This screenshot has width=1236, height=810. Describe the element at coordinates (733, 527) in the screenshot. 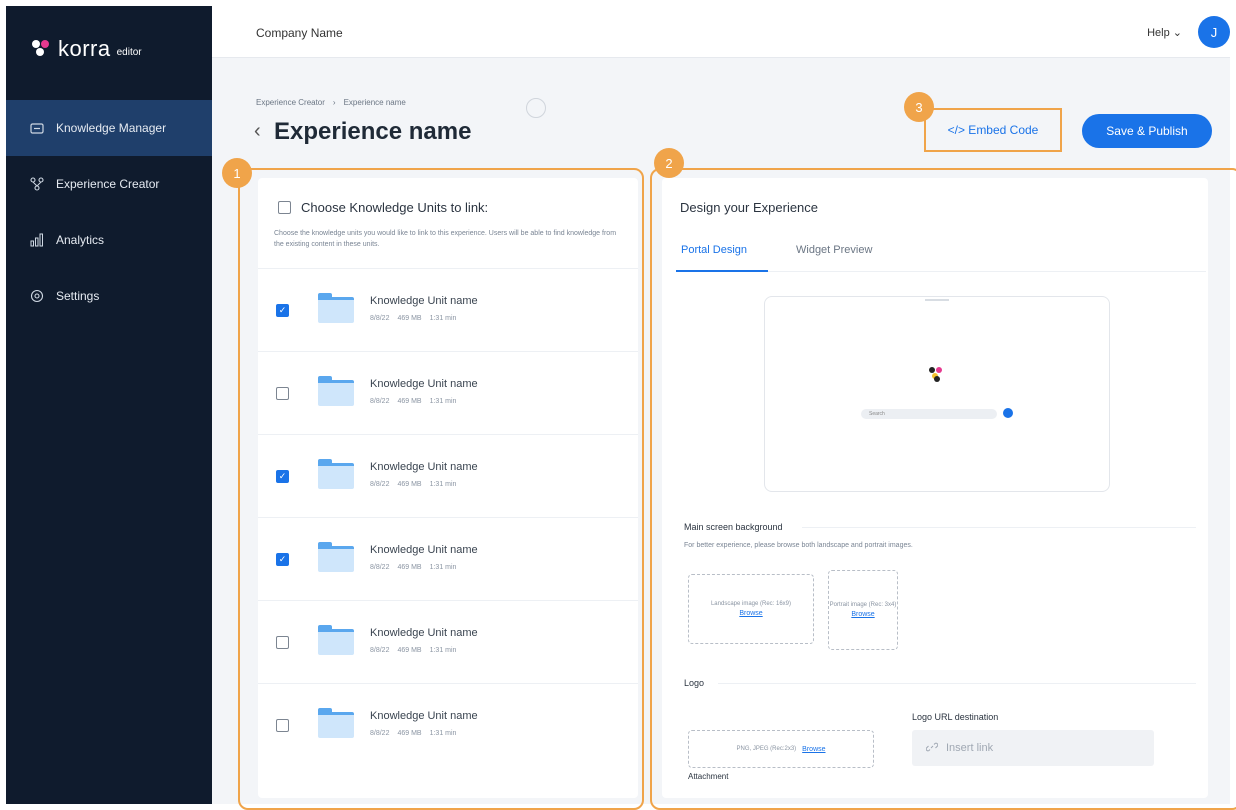

I see `background-label: Main screen background` at that location.